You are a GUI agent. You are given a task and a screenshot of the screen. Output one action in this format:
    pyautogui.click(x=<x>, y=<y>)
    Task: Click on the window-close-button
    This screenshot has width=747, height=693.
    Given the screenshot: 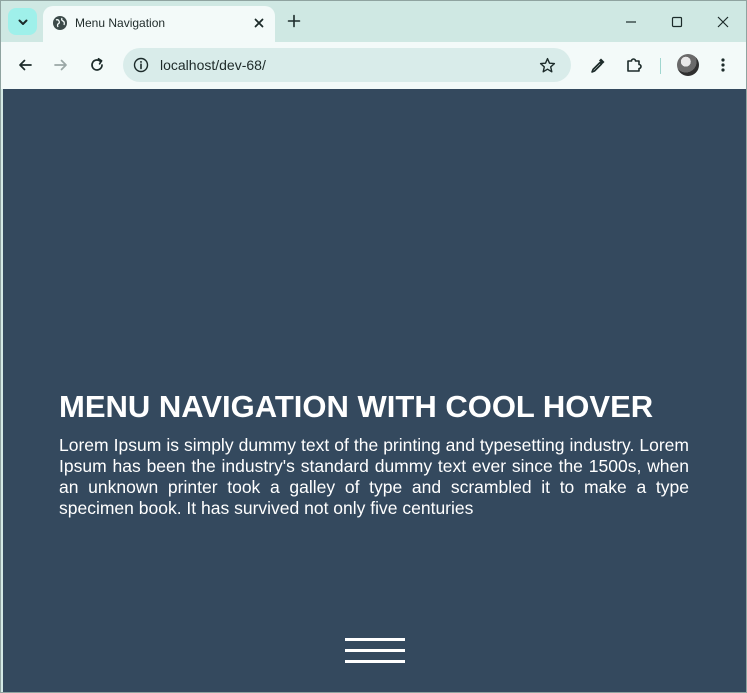 What is the action you would take?
    pyautogui.click(x=723, y=22)
    